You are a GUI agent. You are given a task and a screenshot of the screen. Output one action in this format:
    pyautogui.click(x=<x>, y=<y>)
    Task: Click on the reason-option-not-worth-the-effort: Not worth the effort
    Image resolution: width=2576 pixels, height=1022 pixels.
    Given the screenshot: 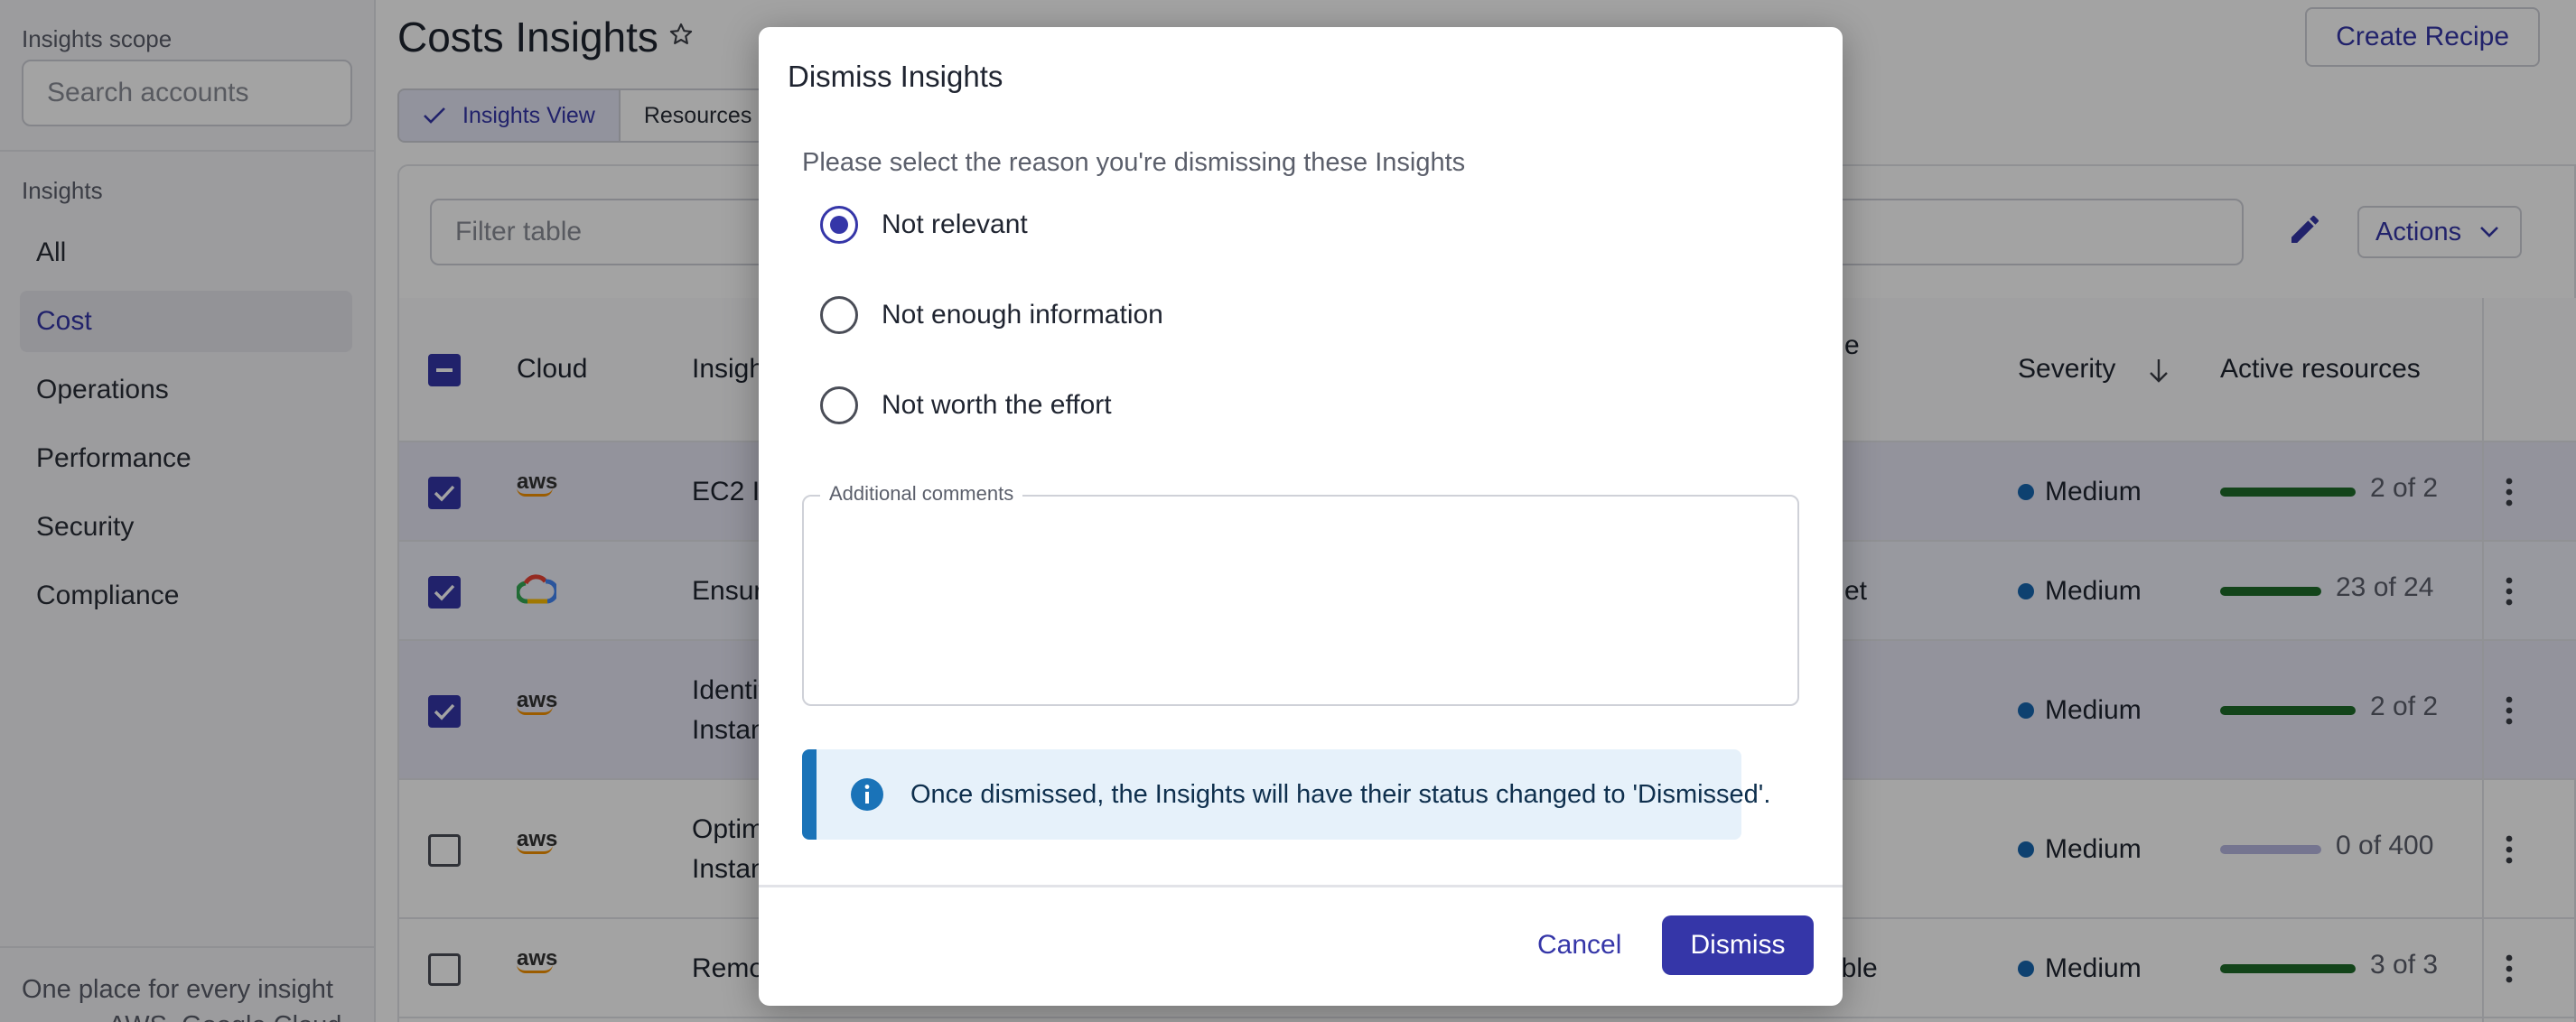 What is the action you would take?
    pyautogui.click(x=966, y=405)
    